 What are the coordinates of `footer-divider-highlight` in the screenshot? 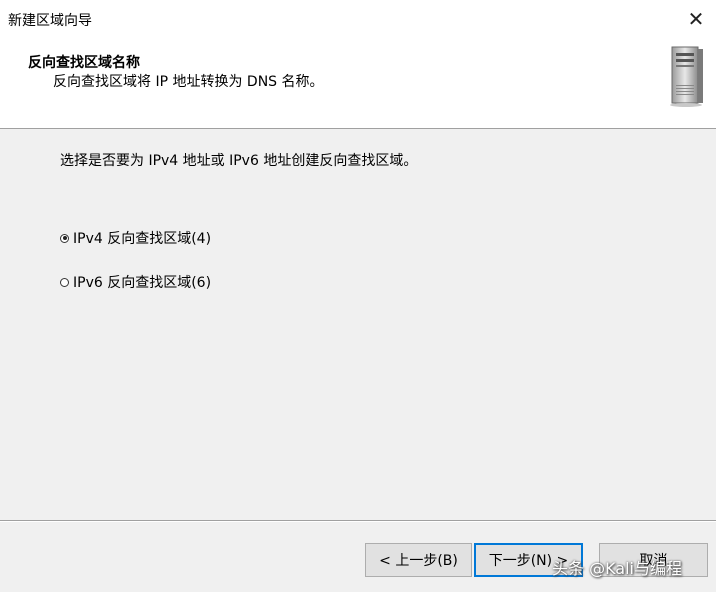 It's located at (358, 521).